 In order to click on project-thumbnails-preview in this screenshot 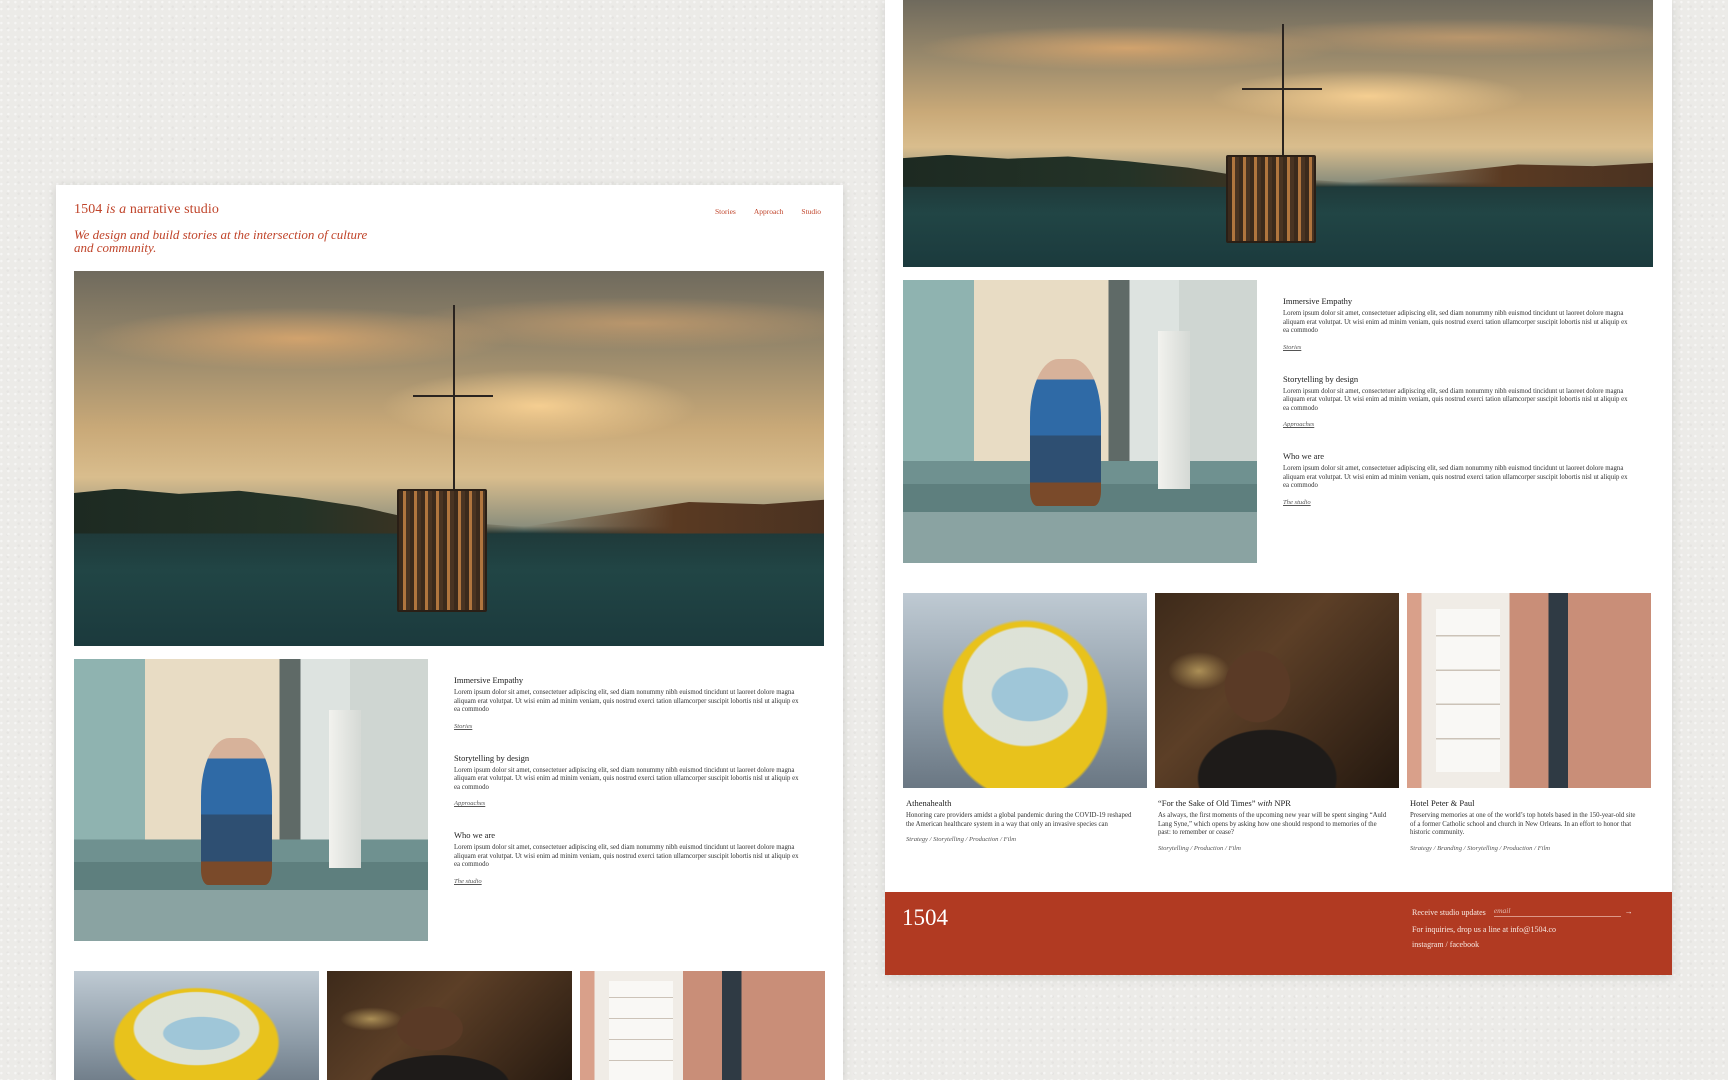, I will do `click(449, 1025)`.